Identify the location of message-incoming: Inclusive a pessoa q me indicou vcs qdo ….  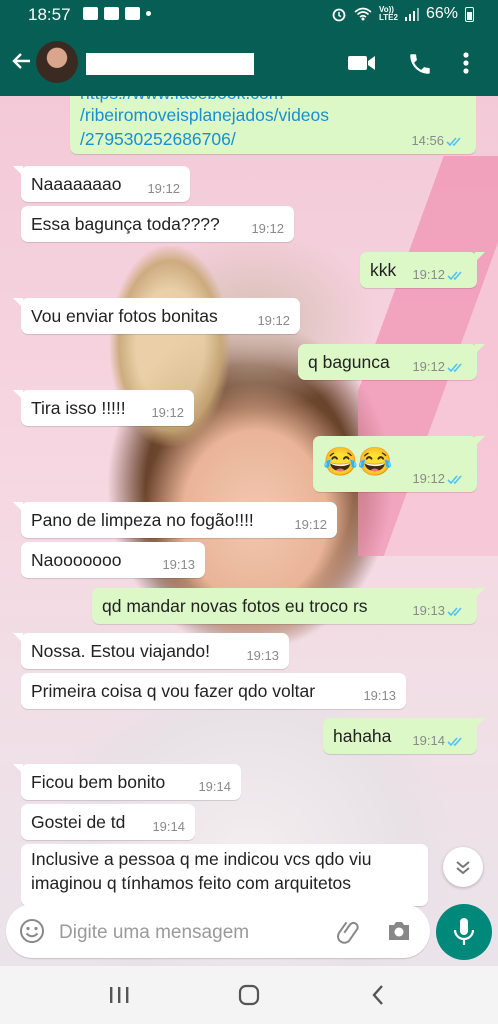
(224, 875).